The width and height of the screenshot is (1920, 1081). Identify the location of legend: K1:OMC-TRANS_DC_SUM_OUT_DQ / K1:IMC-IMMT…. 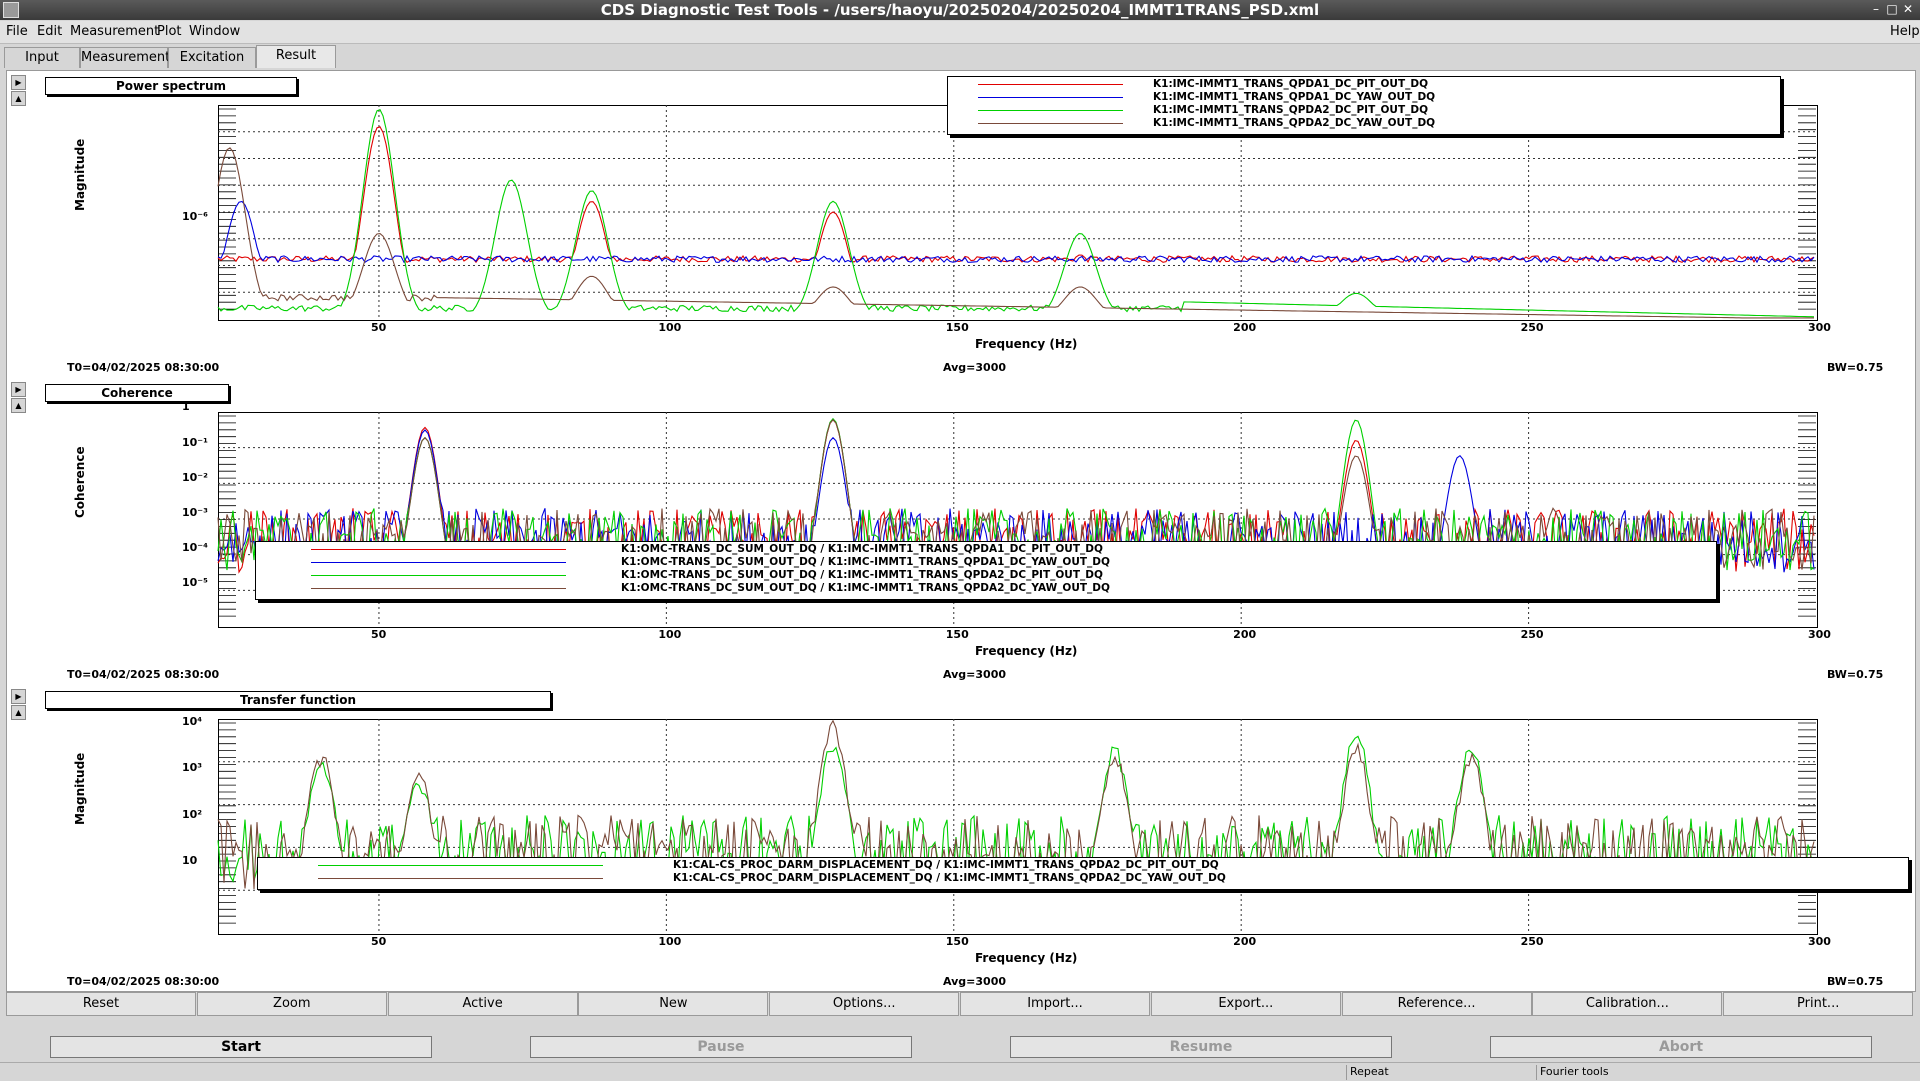
(986, 571).